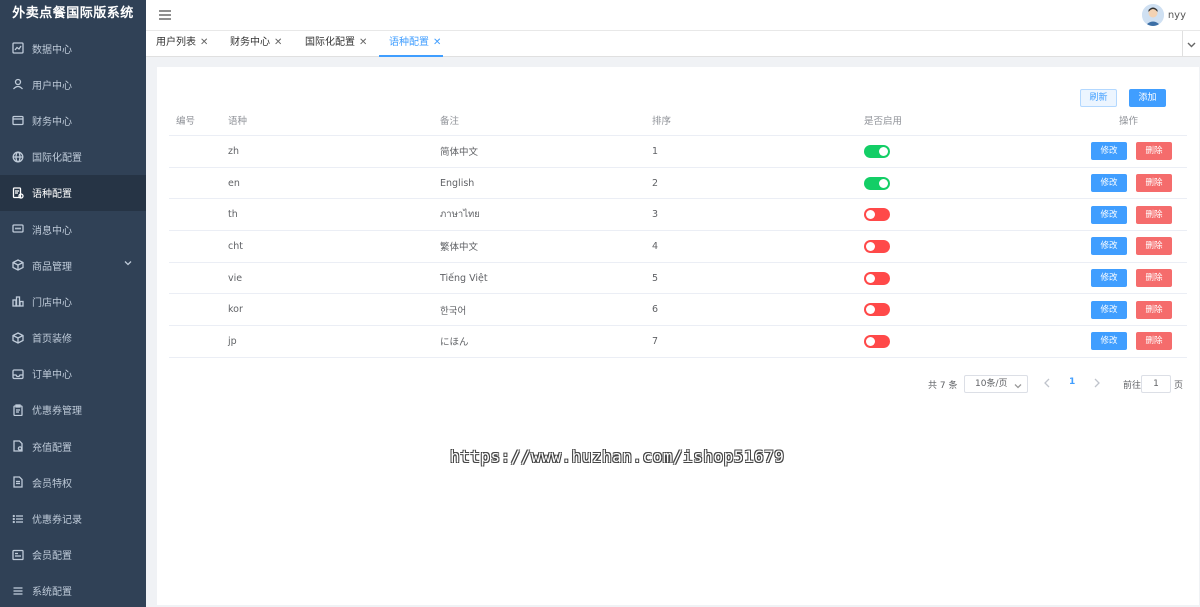 The width and height of the screenshot is (1200, 607). Describe the element at coordinates (678, 384) in the screenshot. I see `pagination: 共 7 条 10条/页 1 前往 页` at that location.